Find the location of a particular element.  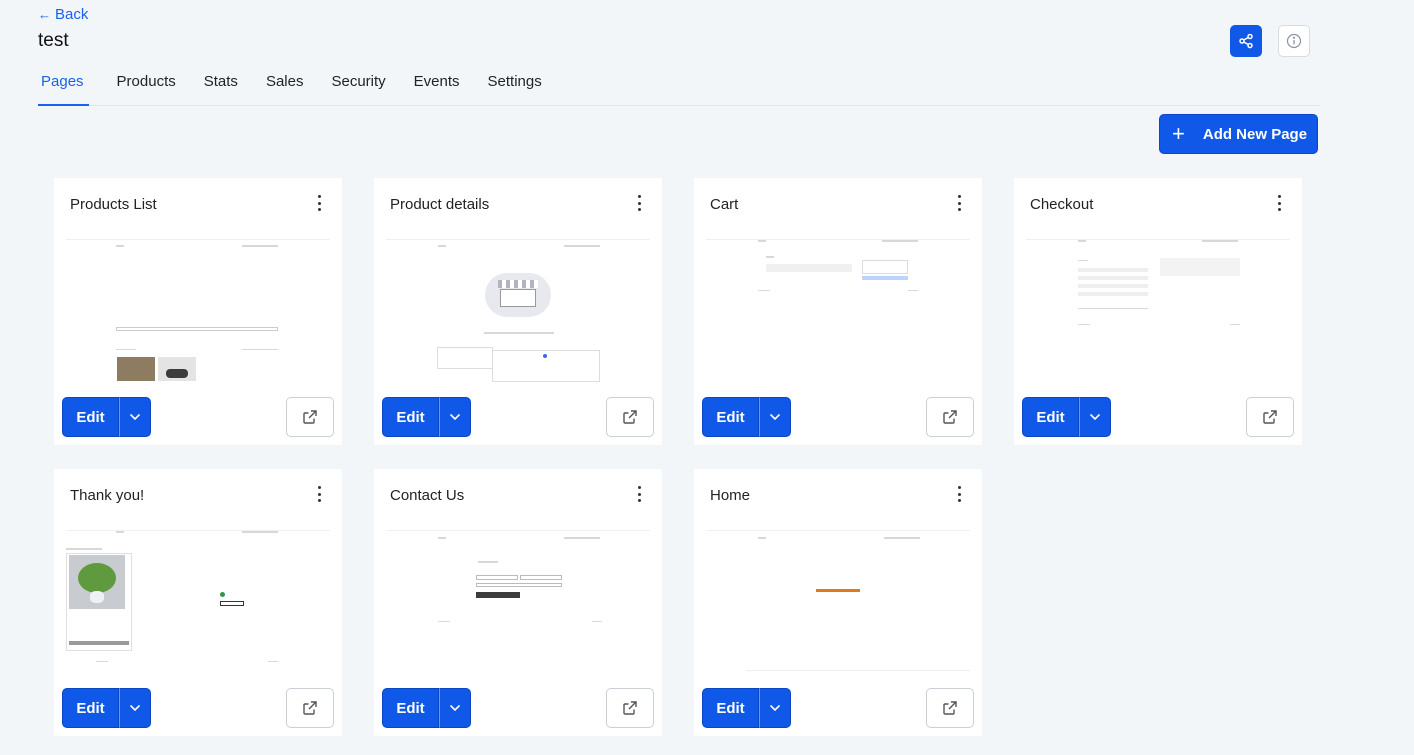

tab-sales: Sales is located at coordinates (285, 88).